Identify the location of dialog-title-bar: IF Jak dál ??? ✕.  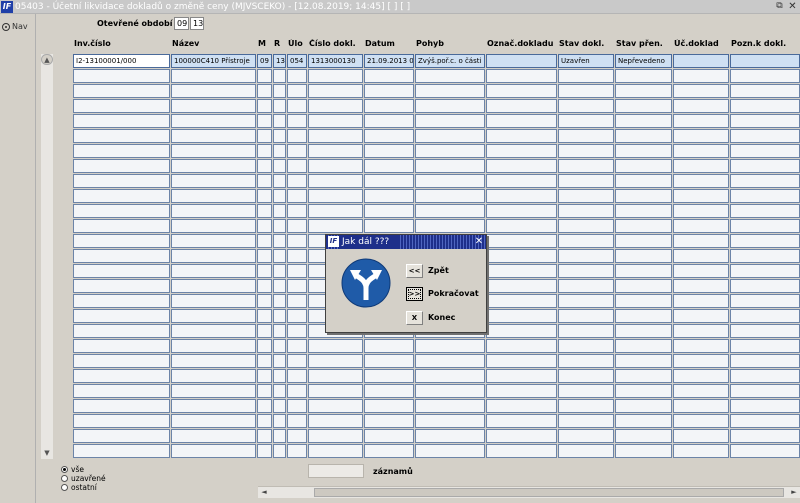
(406, 242).